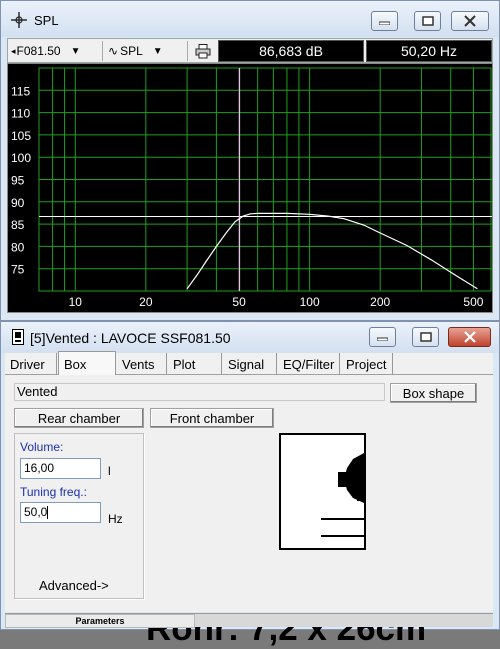 This screenshot has height=649, width=500. What do you see at coordinates (142, 364) in the screenshot?
I see `tab-vents: Vents` at bounding box center [142, 364].